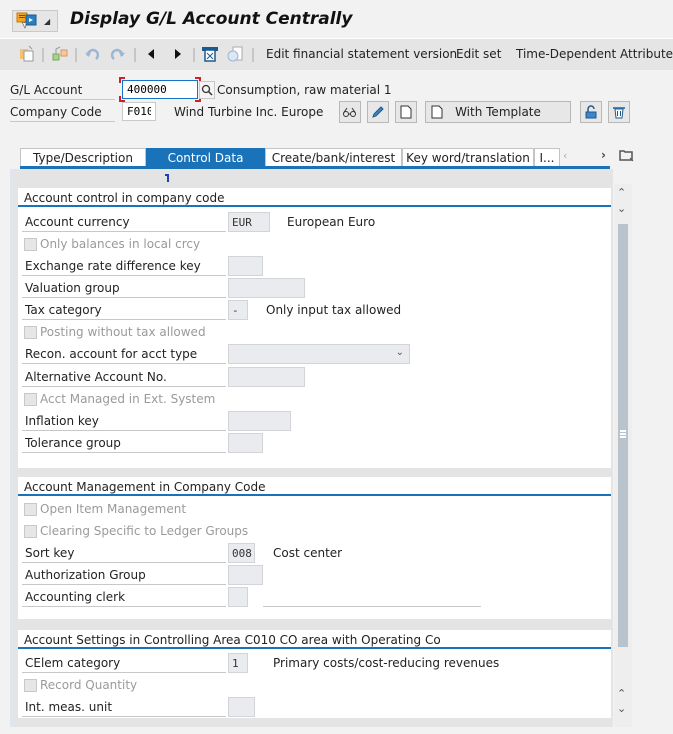 This screenshot has width=673, height=734. I want to click on print-icon, so click(210, 54).